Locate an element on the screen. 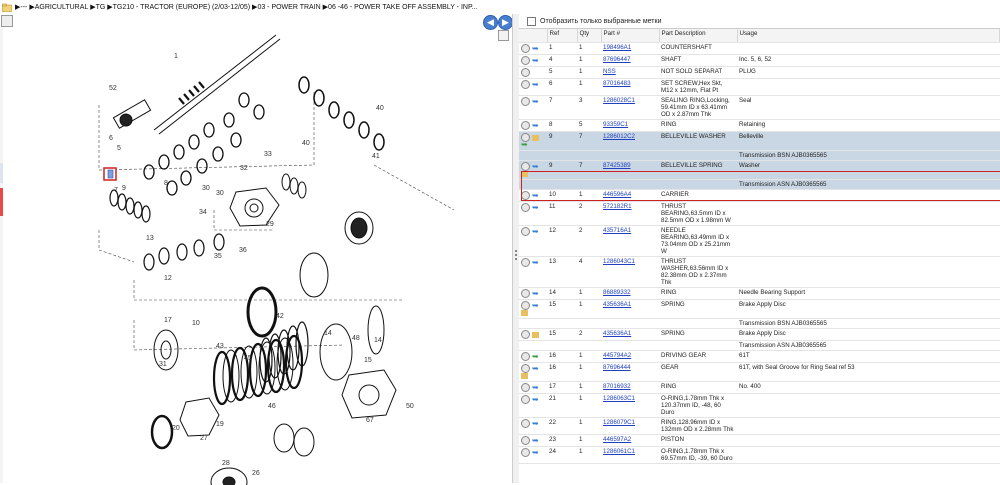 Image resolution: width=1000 pixels, height=485 pixels. callout-label: 67 is located at coordinates (370, 420).